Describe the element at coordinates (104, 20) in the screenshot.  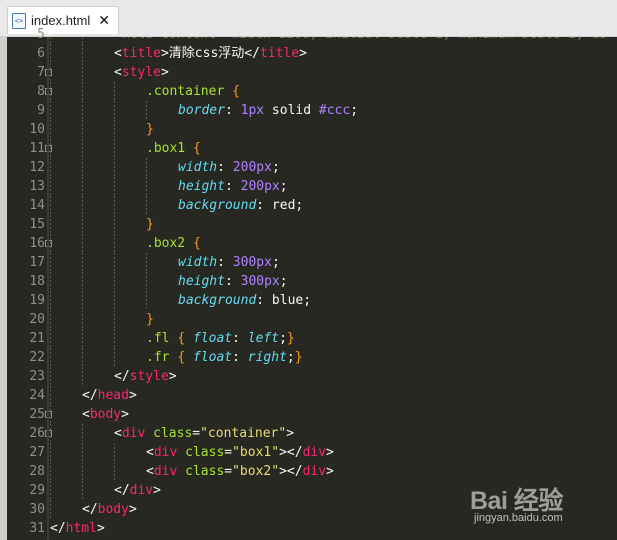
I see `close-tab-icon: ✕` at that location.